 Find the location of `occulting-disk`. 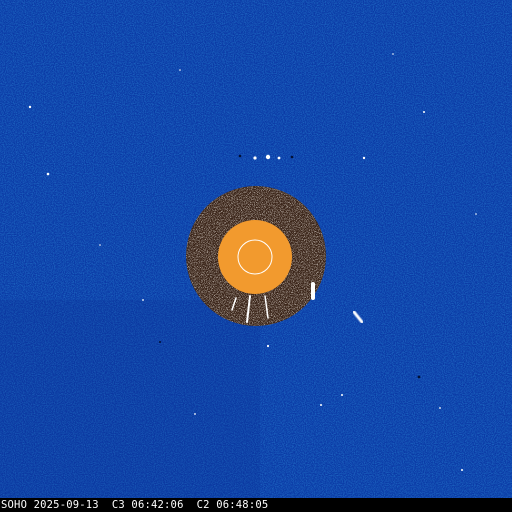

occulting-disk is located at coordinates (255, 257).